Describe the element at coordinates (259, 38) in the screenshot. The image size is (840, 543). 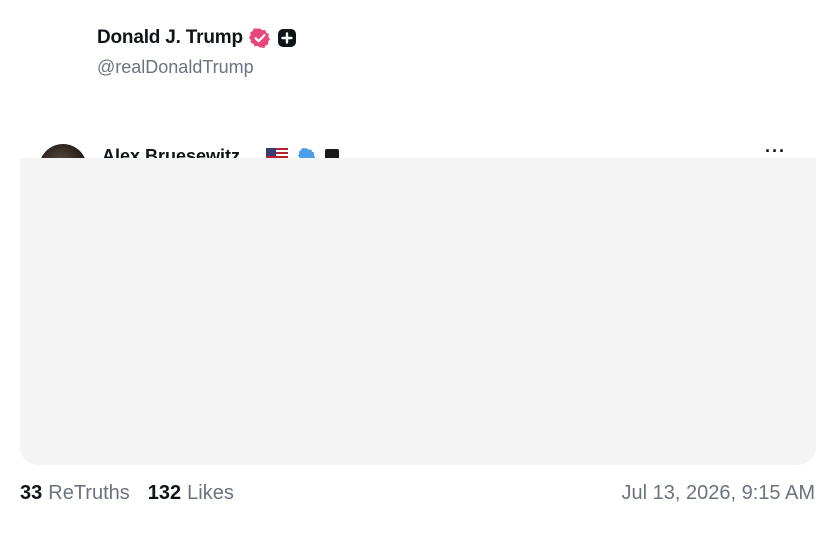
I see `verified-badge-icon` at that location.